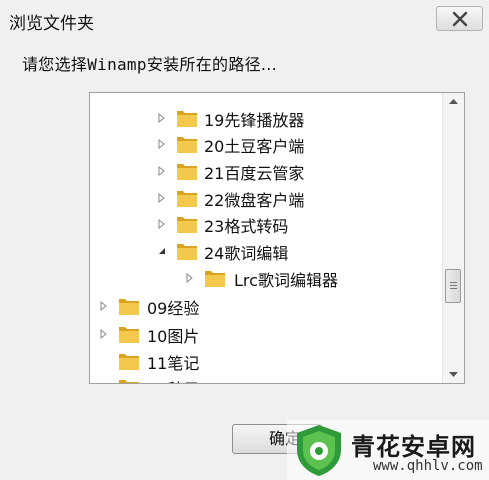 This screenshot has height=480, width=489. I want to click on tree-item-20: 20土豆客户端, so click(266, 144).